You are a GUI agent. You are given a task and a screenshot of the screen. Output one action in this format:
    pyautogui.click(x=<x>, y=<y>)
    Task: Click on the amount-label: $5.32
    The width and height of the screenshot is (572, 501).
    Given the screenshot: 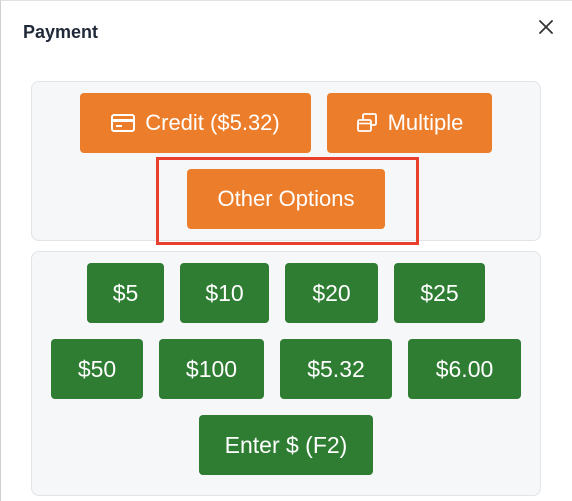 What is the action you would take?
    pyautogui.click(x=336, y=368)
    